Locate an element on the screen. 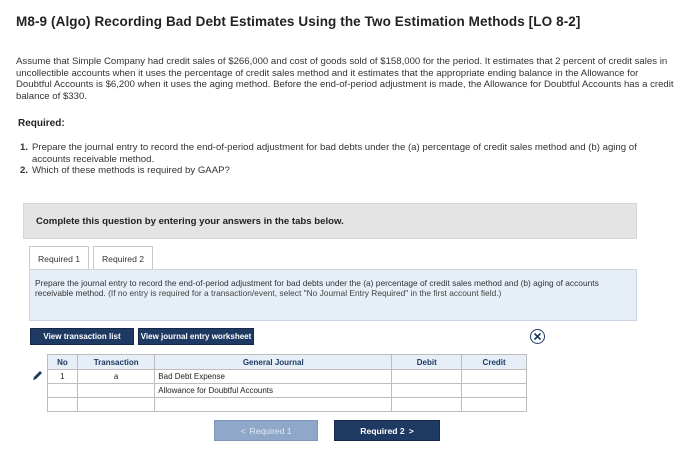 This screenshot has width=700, height=467. next-required-button: Required 2 > is located at coordinates (387, 430).